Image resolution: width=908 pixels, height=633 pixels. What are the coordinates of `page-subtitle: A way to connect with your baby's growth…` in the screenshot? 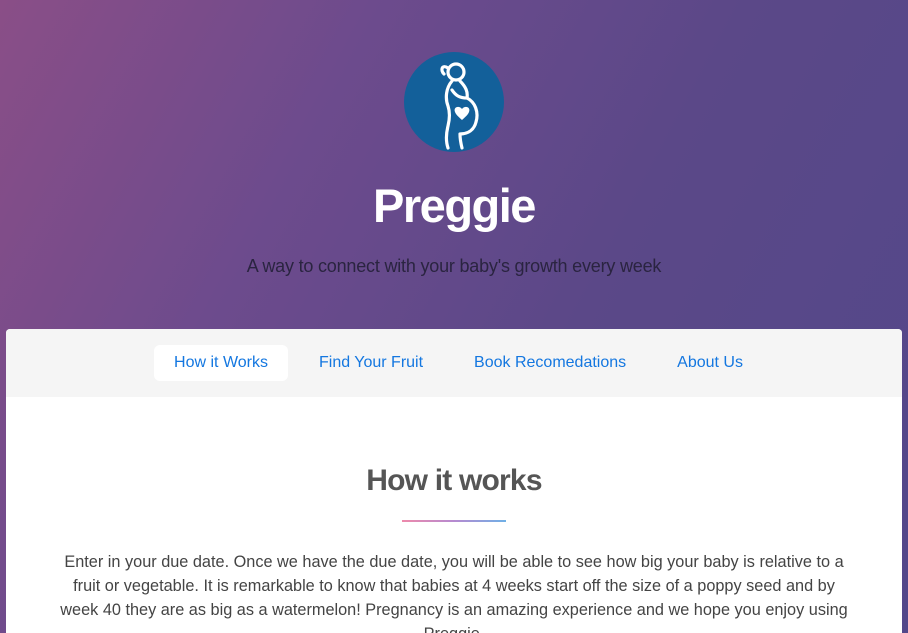 It's located at (454, 266).